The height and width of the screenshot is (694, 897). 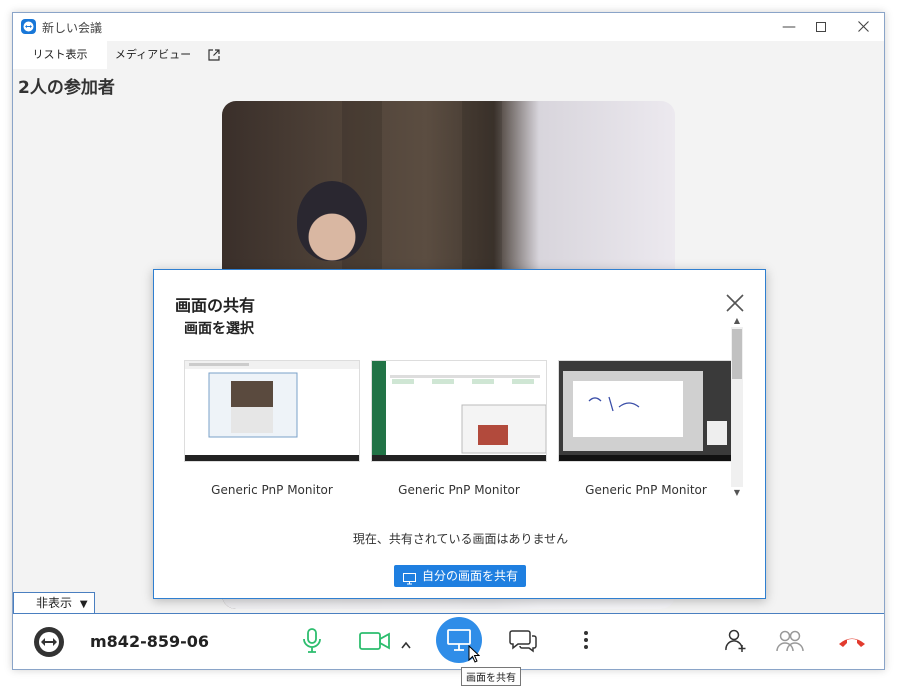 I want to click on meeting-id: m842-859-06, so click(x=150, y=641).